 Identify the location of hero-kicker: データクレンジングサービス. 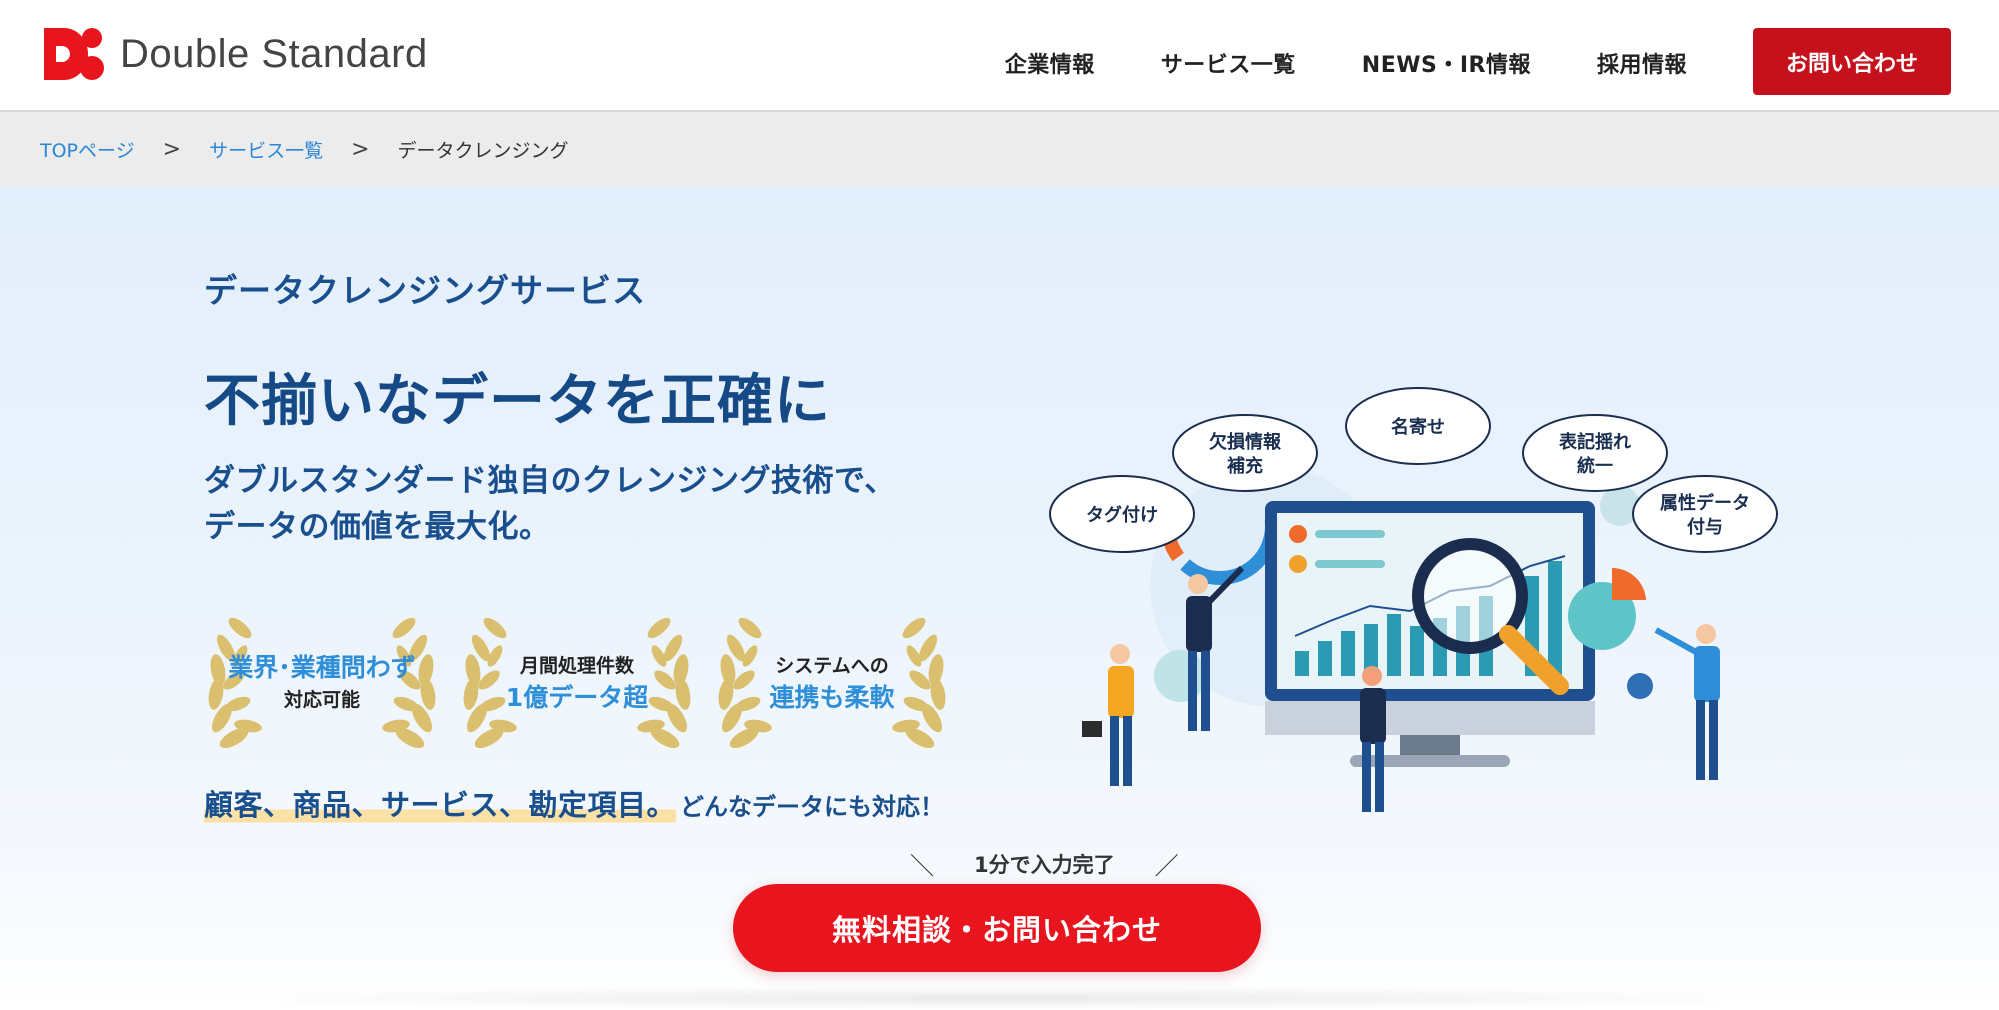
(425, 290).